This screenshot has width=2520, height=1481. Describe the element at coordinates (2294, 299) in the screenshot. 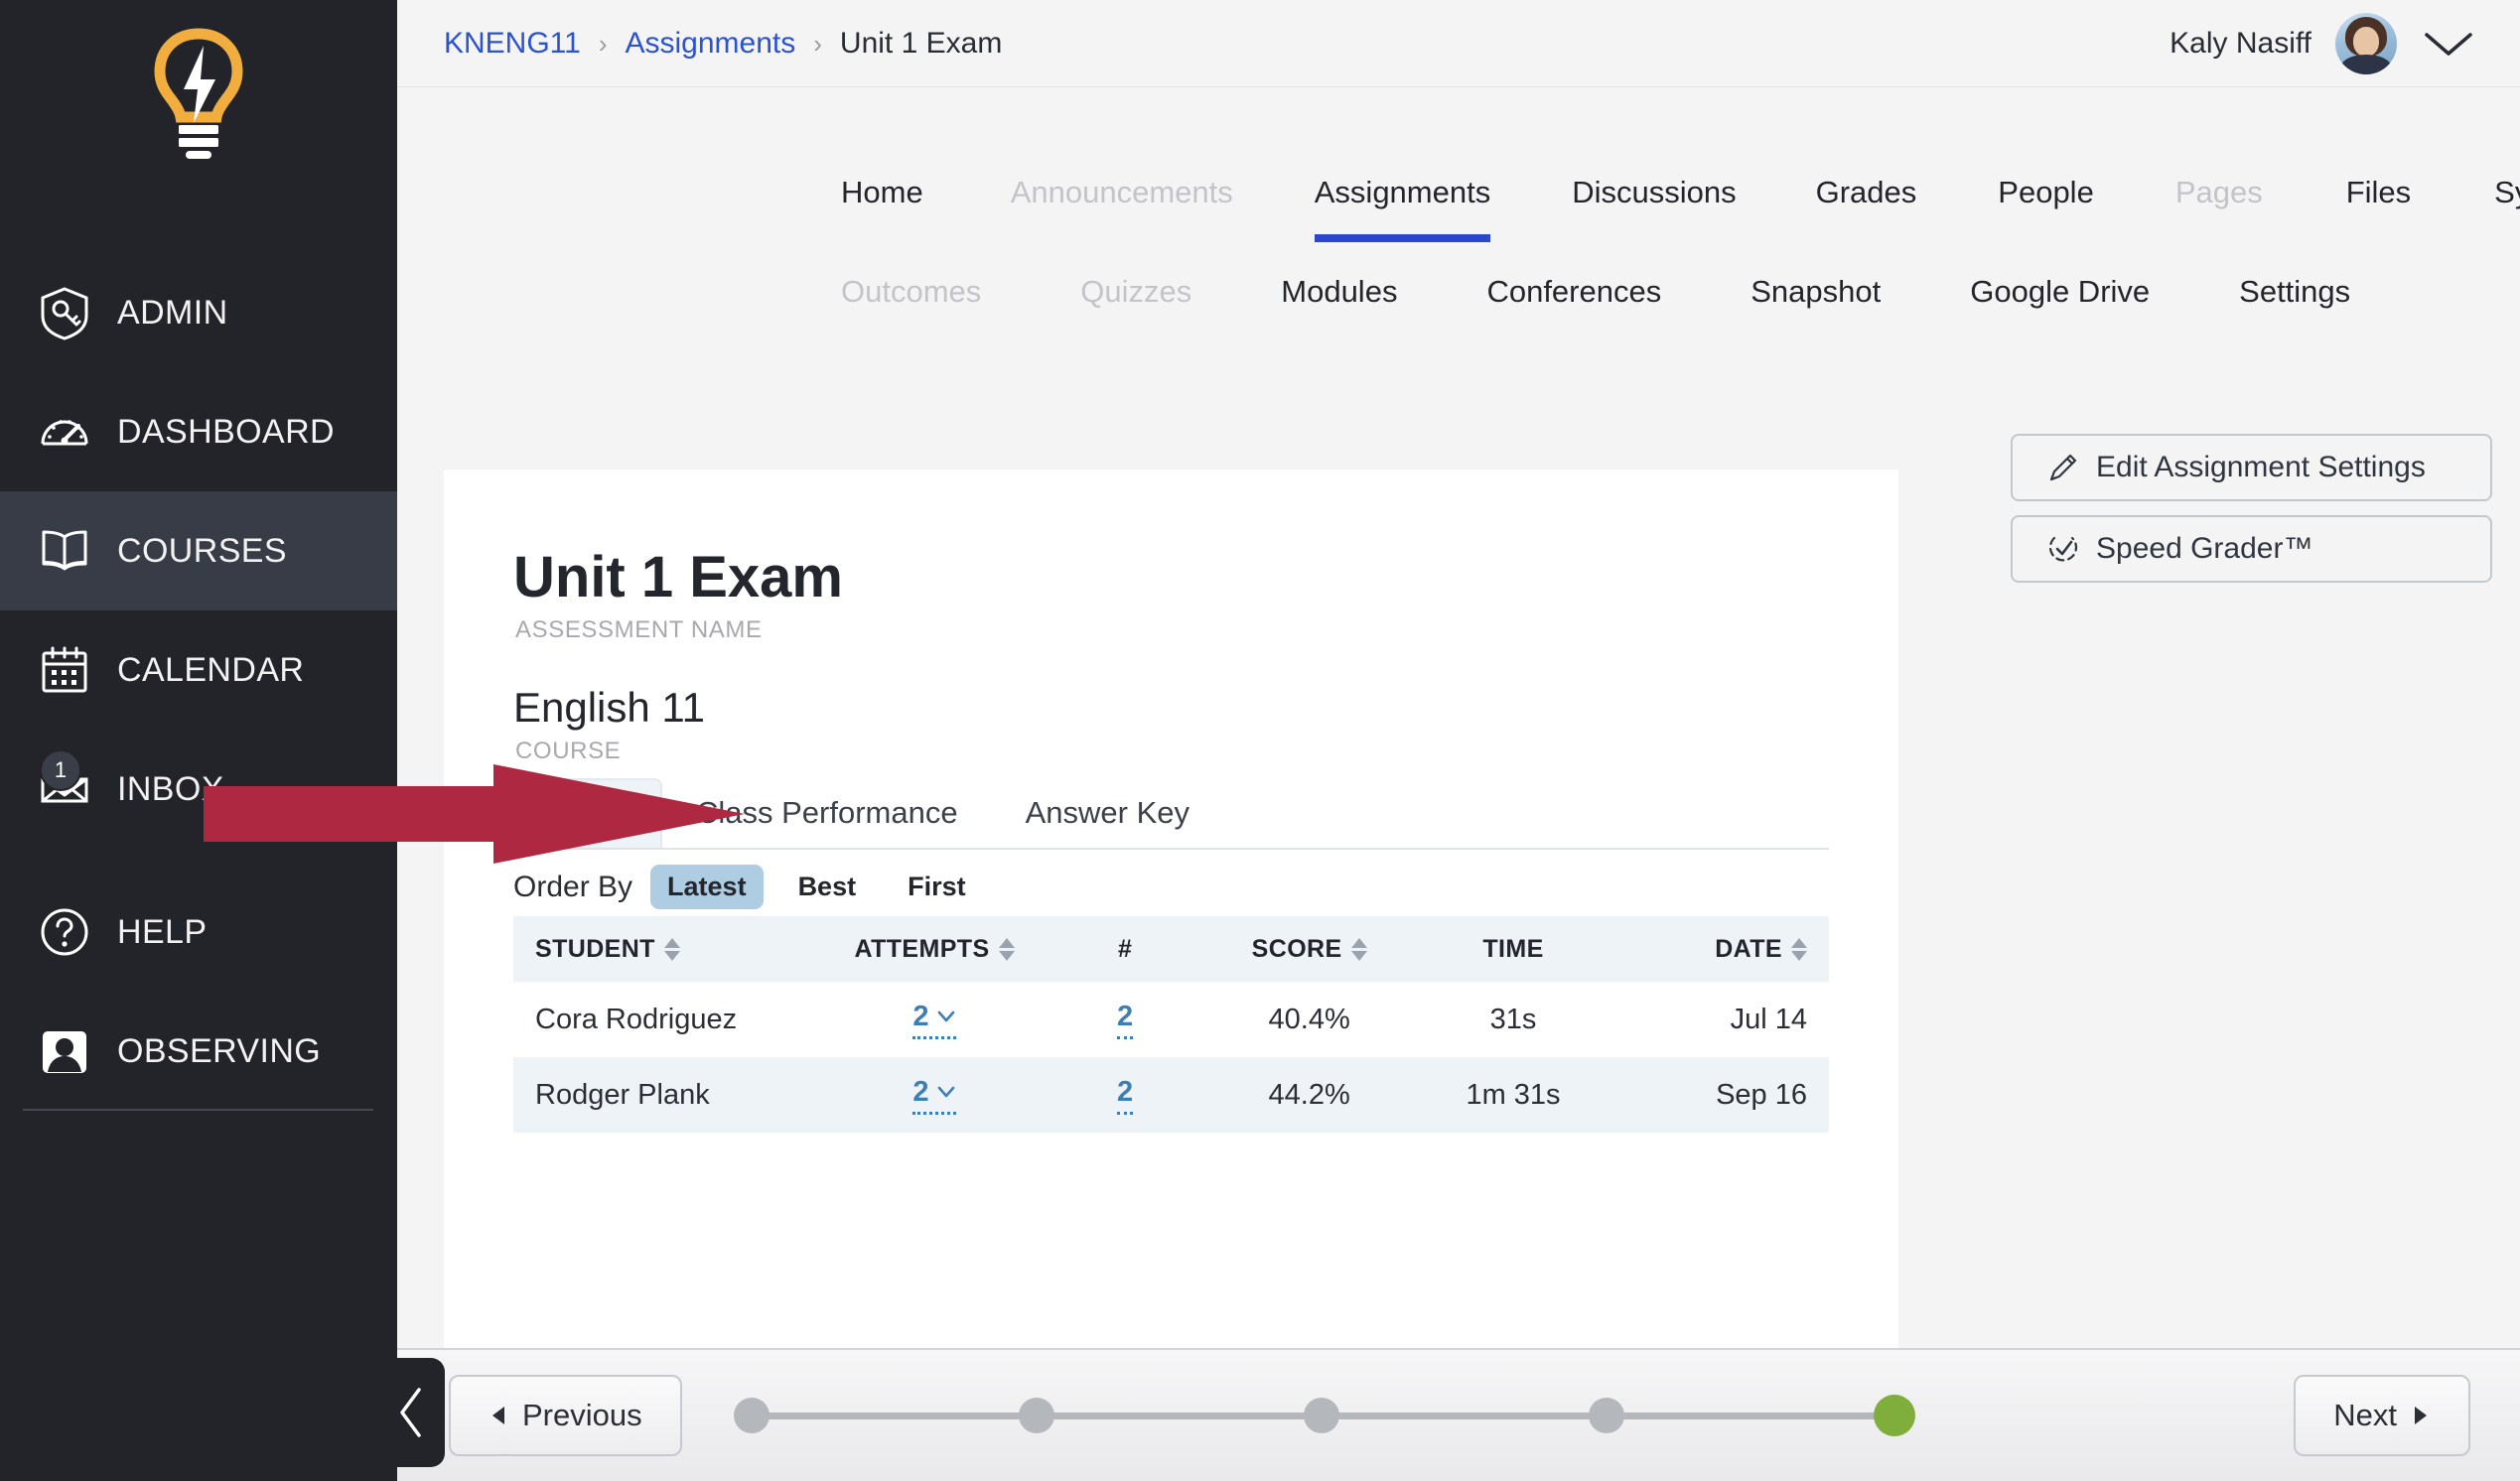

I see `nav-tab-settings: Settings` at that location.